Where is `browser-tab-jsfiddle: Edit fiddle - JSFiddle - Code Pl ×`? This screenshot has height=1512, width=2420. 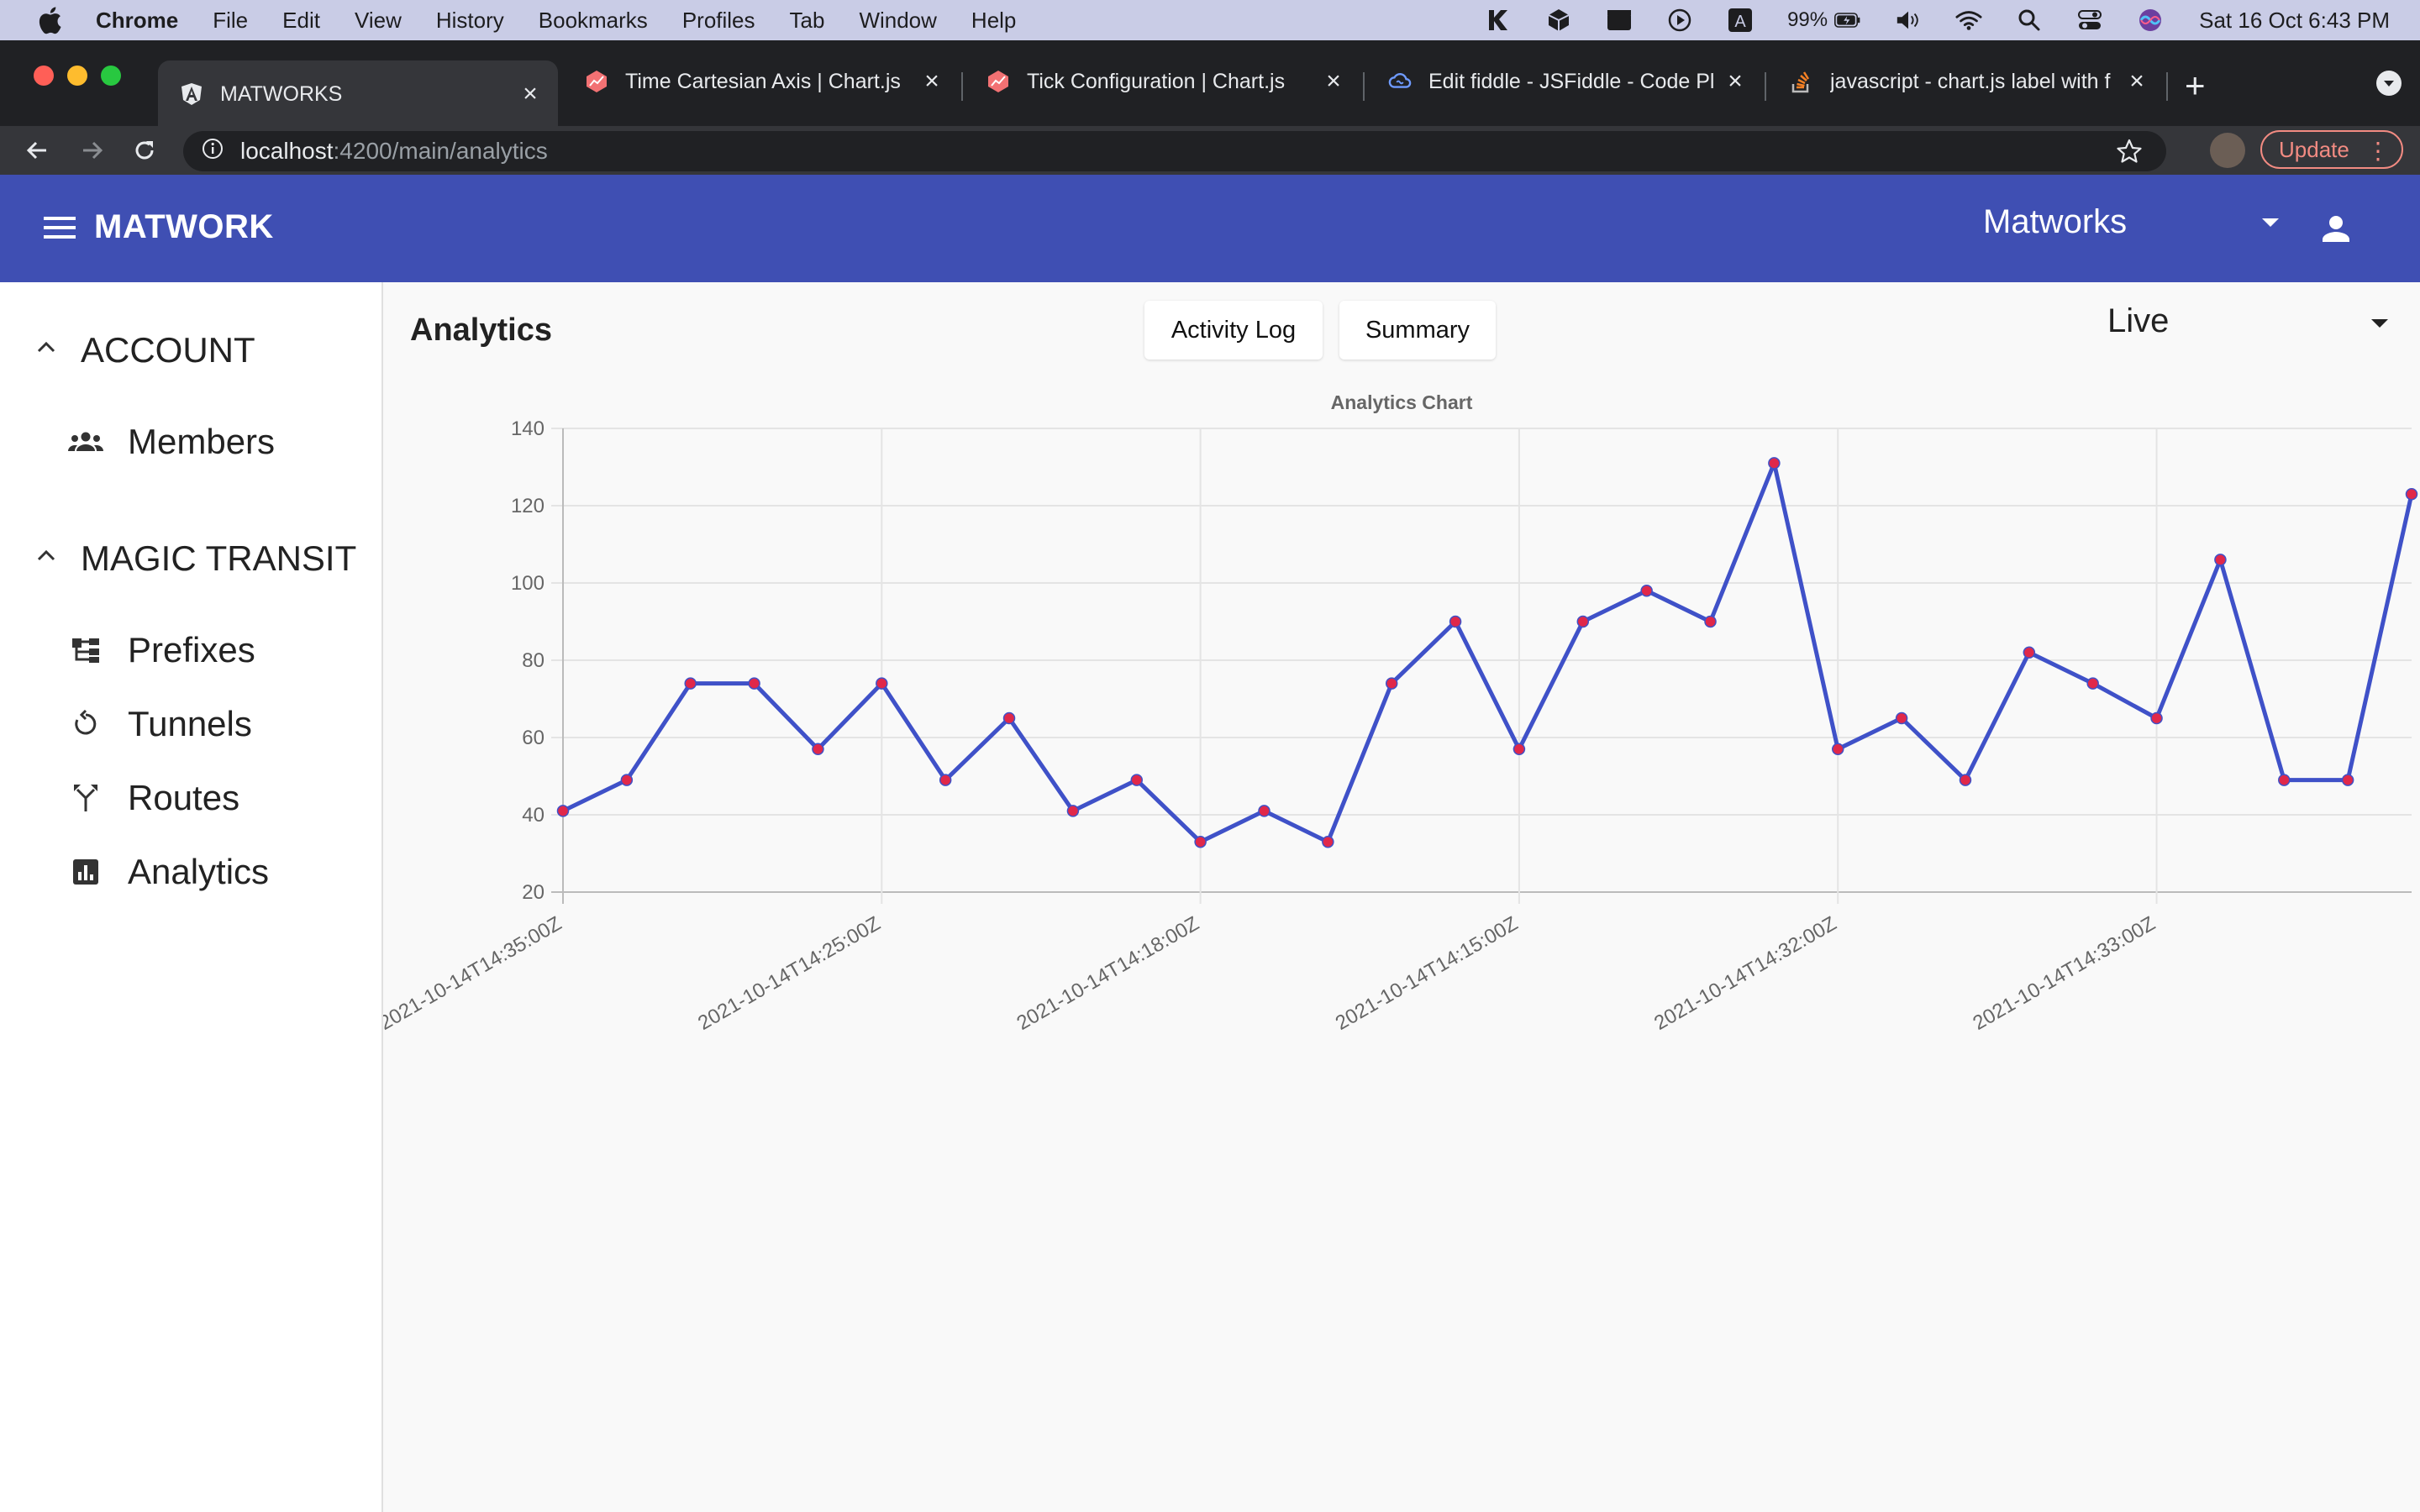
browser-tab-jsfiddle: Edit fiddle - JSFiddle - Code Pl × is located at coordinates (1564, 81).